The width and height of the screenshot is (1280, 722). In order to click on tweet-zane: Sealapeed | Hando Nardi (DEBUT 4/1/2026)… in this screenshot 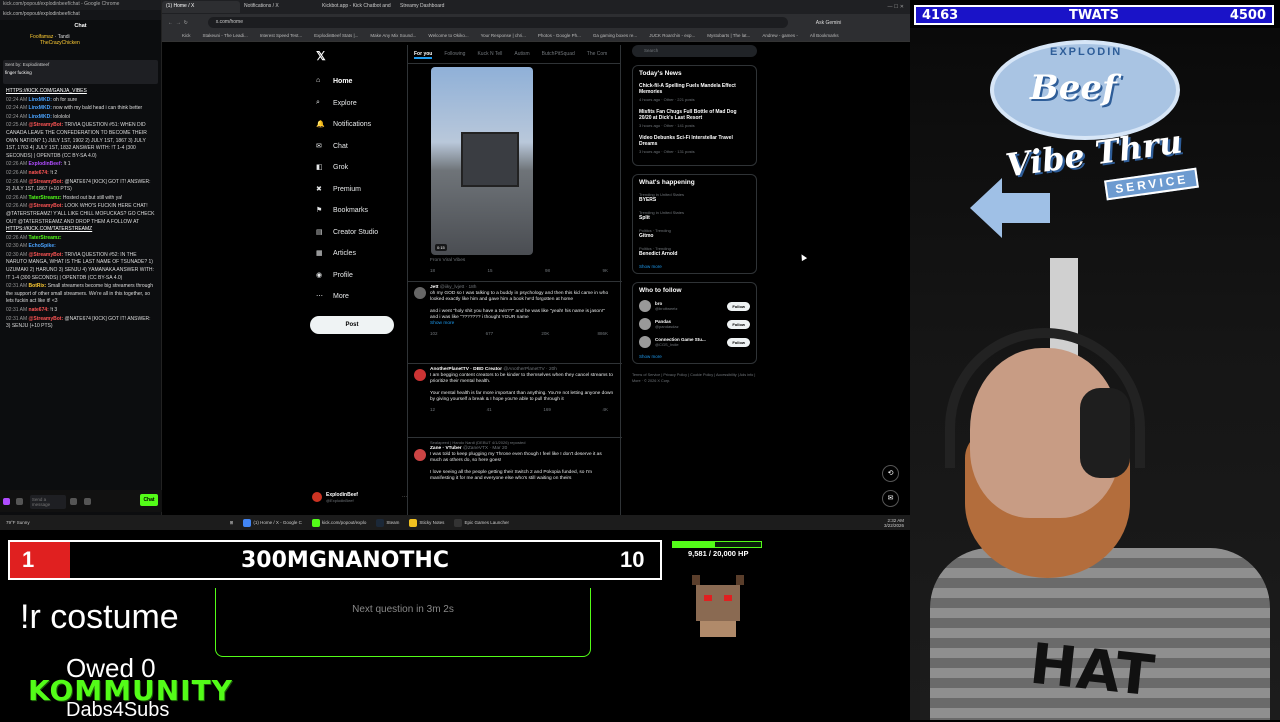, I will do `click(515, 461)`.